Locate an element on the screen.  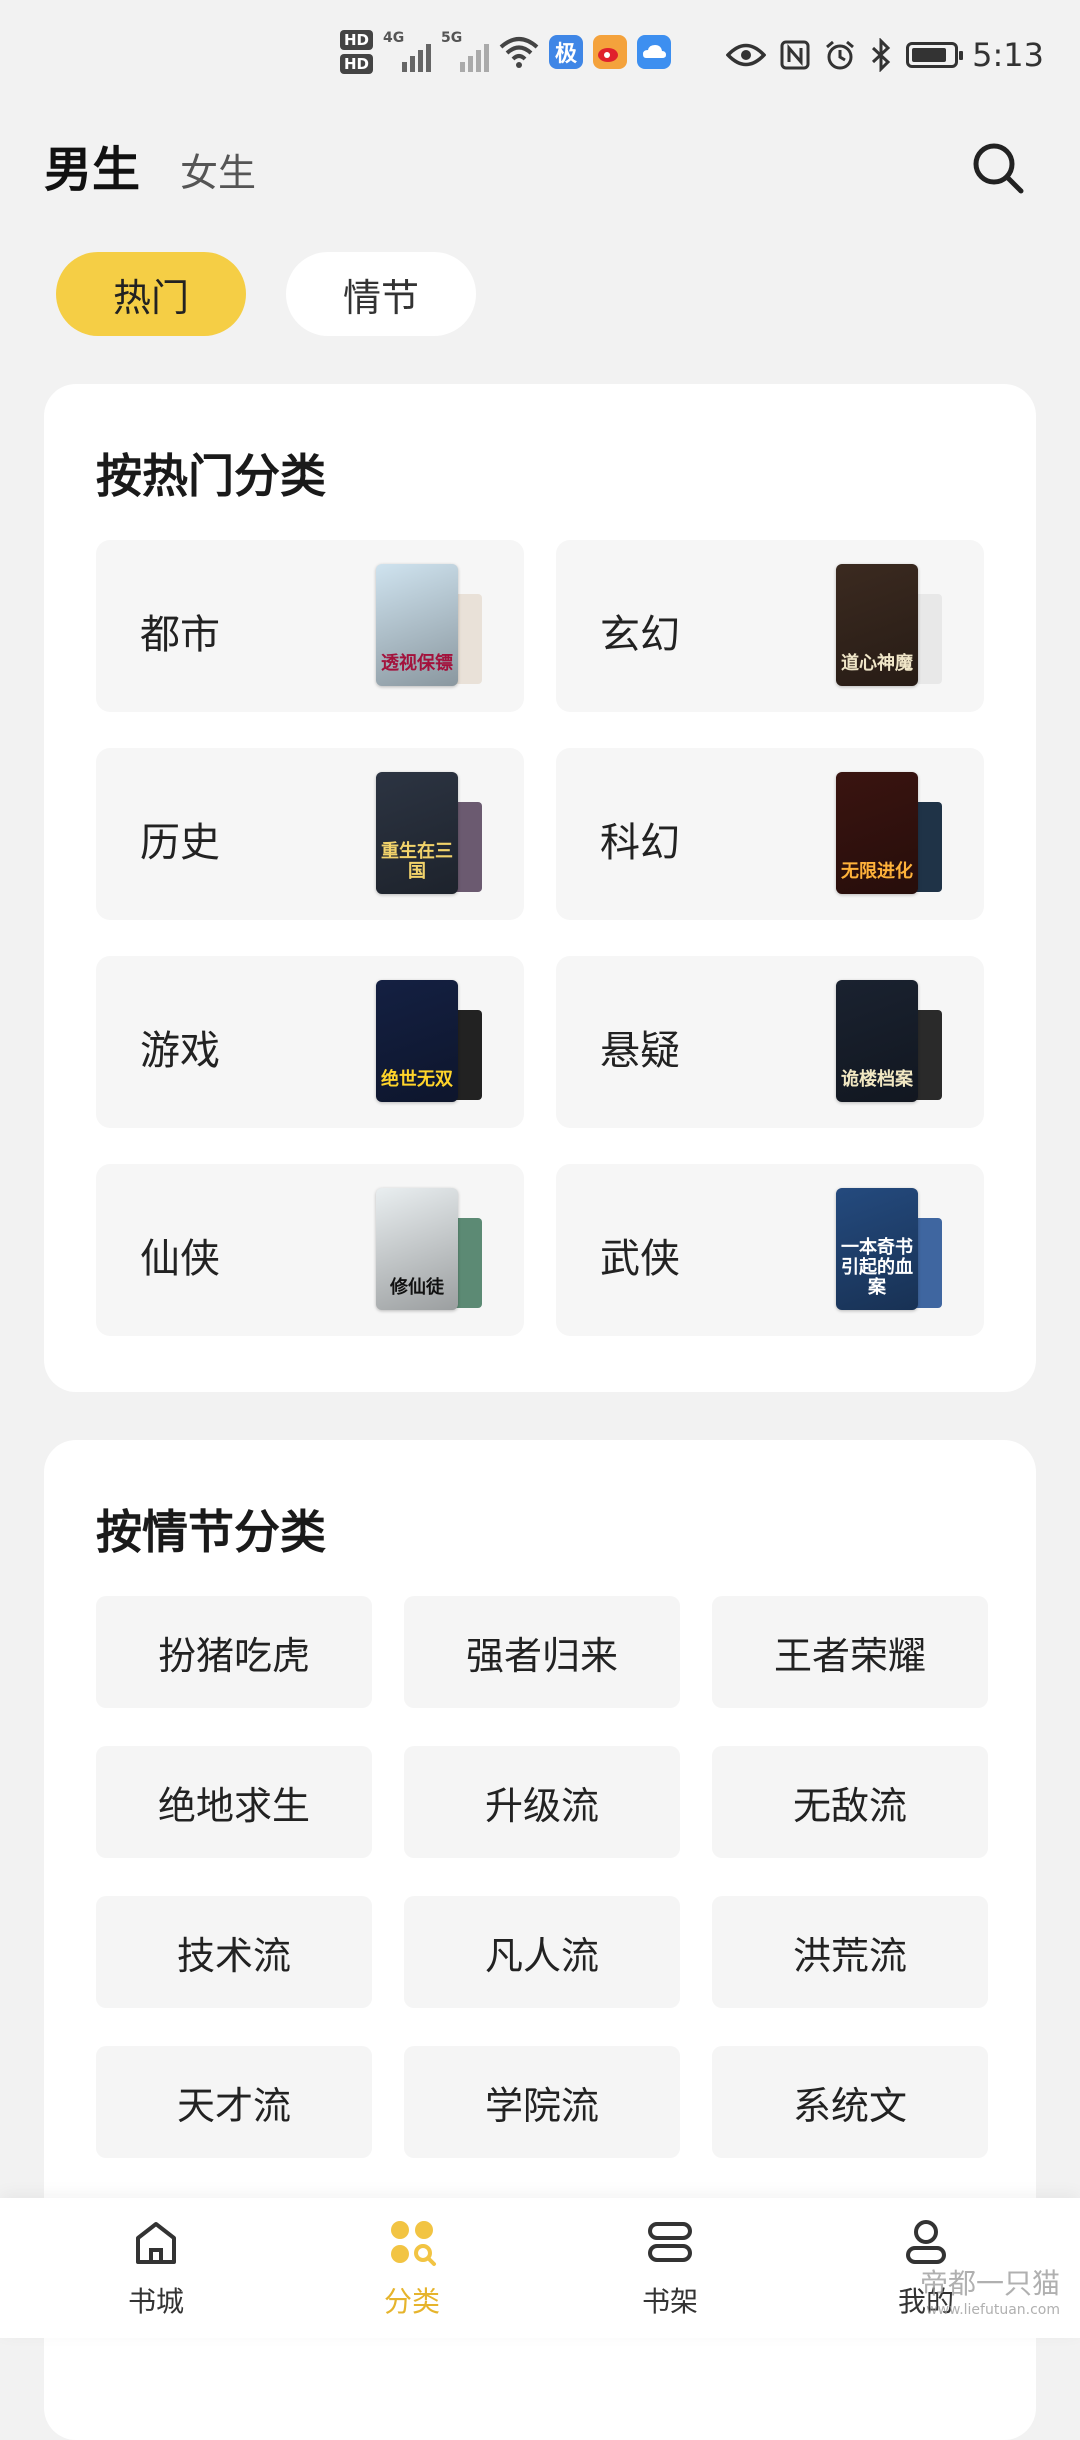
hot-category-item: 武侠 一本奇书引起的血案 is located at coordinates (770, 1250).